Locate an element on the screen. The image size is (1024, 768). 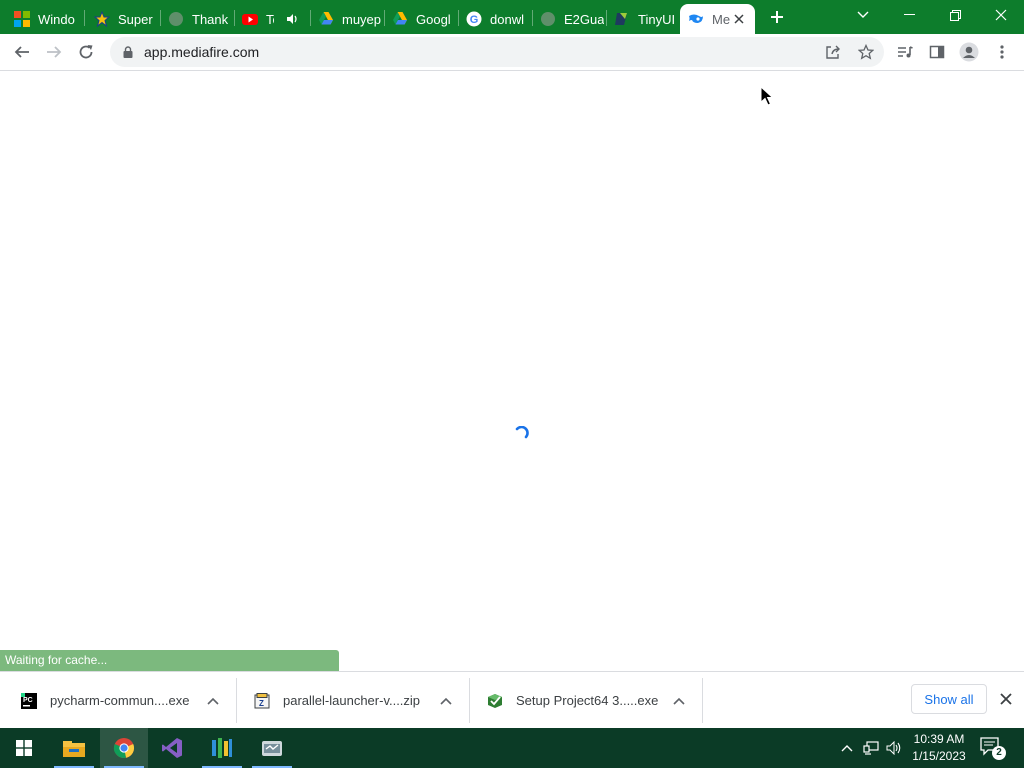
start-button is located at coordinates (24, 748).